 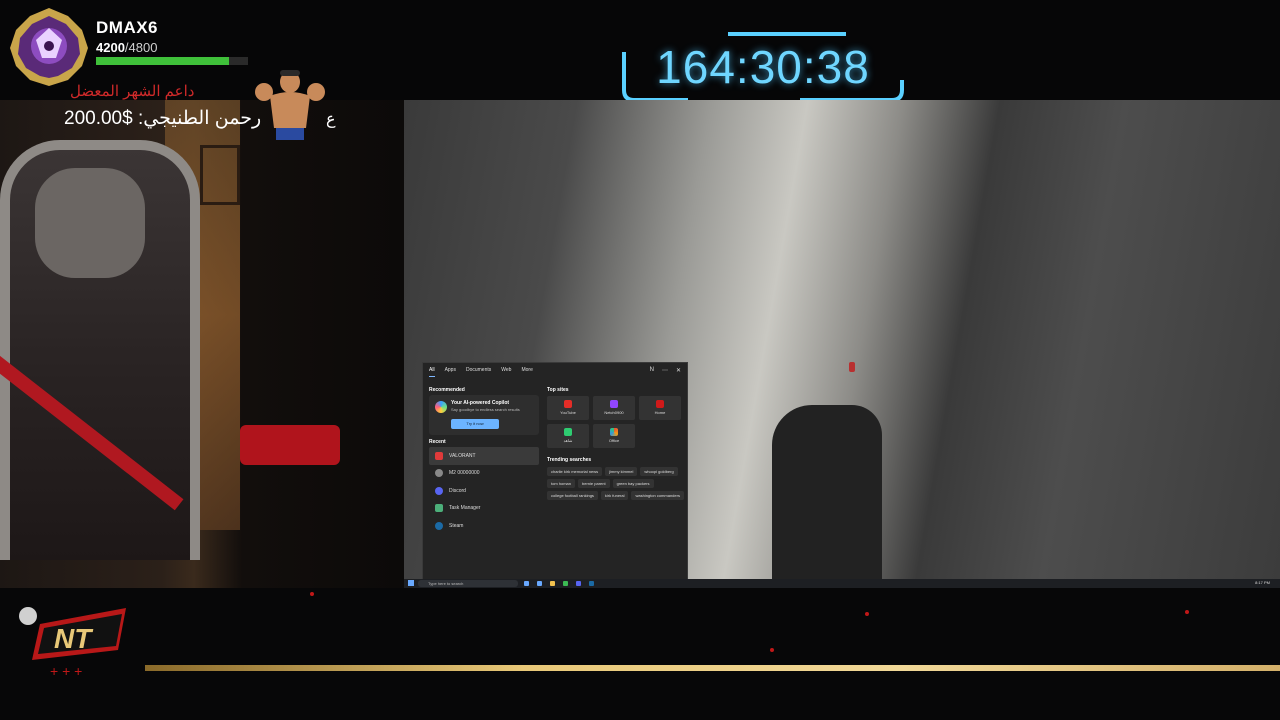 What do you see at coordinates (614, 495) in the screenshot?
I see `trending-chip: kirk funeral` at bounding box center [614, 495].